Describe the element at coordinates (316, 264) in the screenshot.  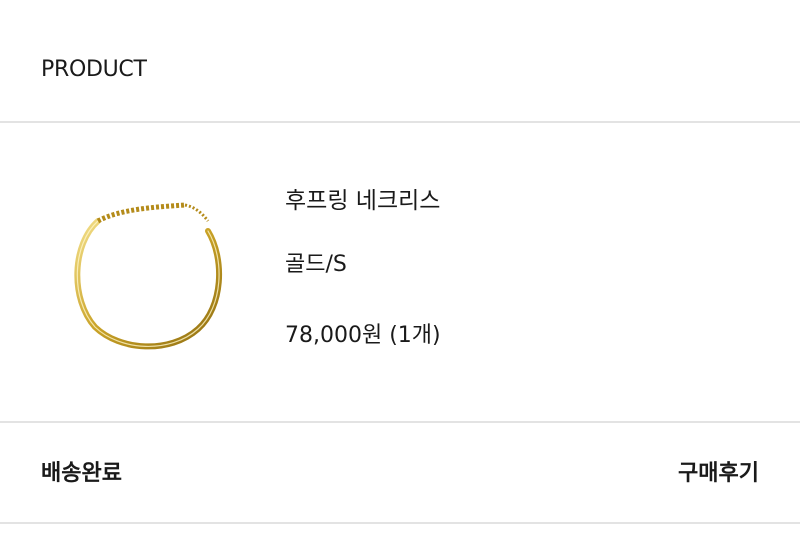
I see `product-option: 골드/S` at that location.